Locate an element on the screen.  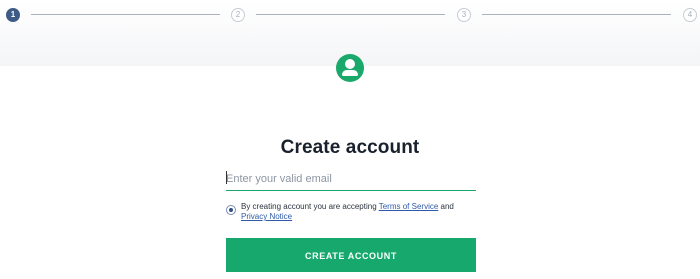
step-4: 4 is located at coordinates (690, 15).